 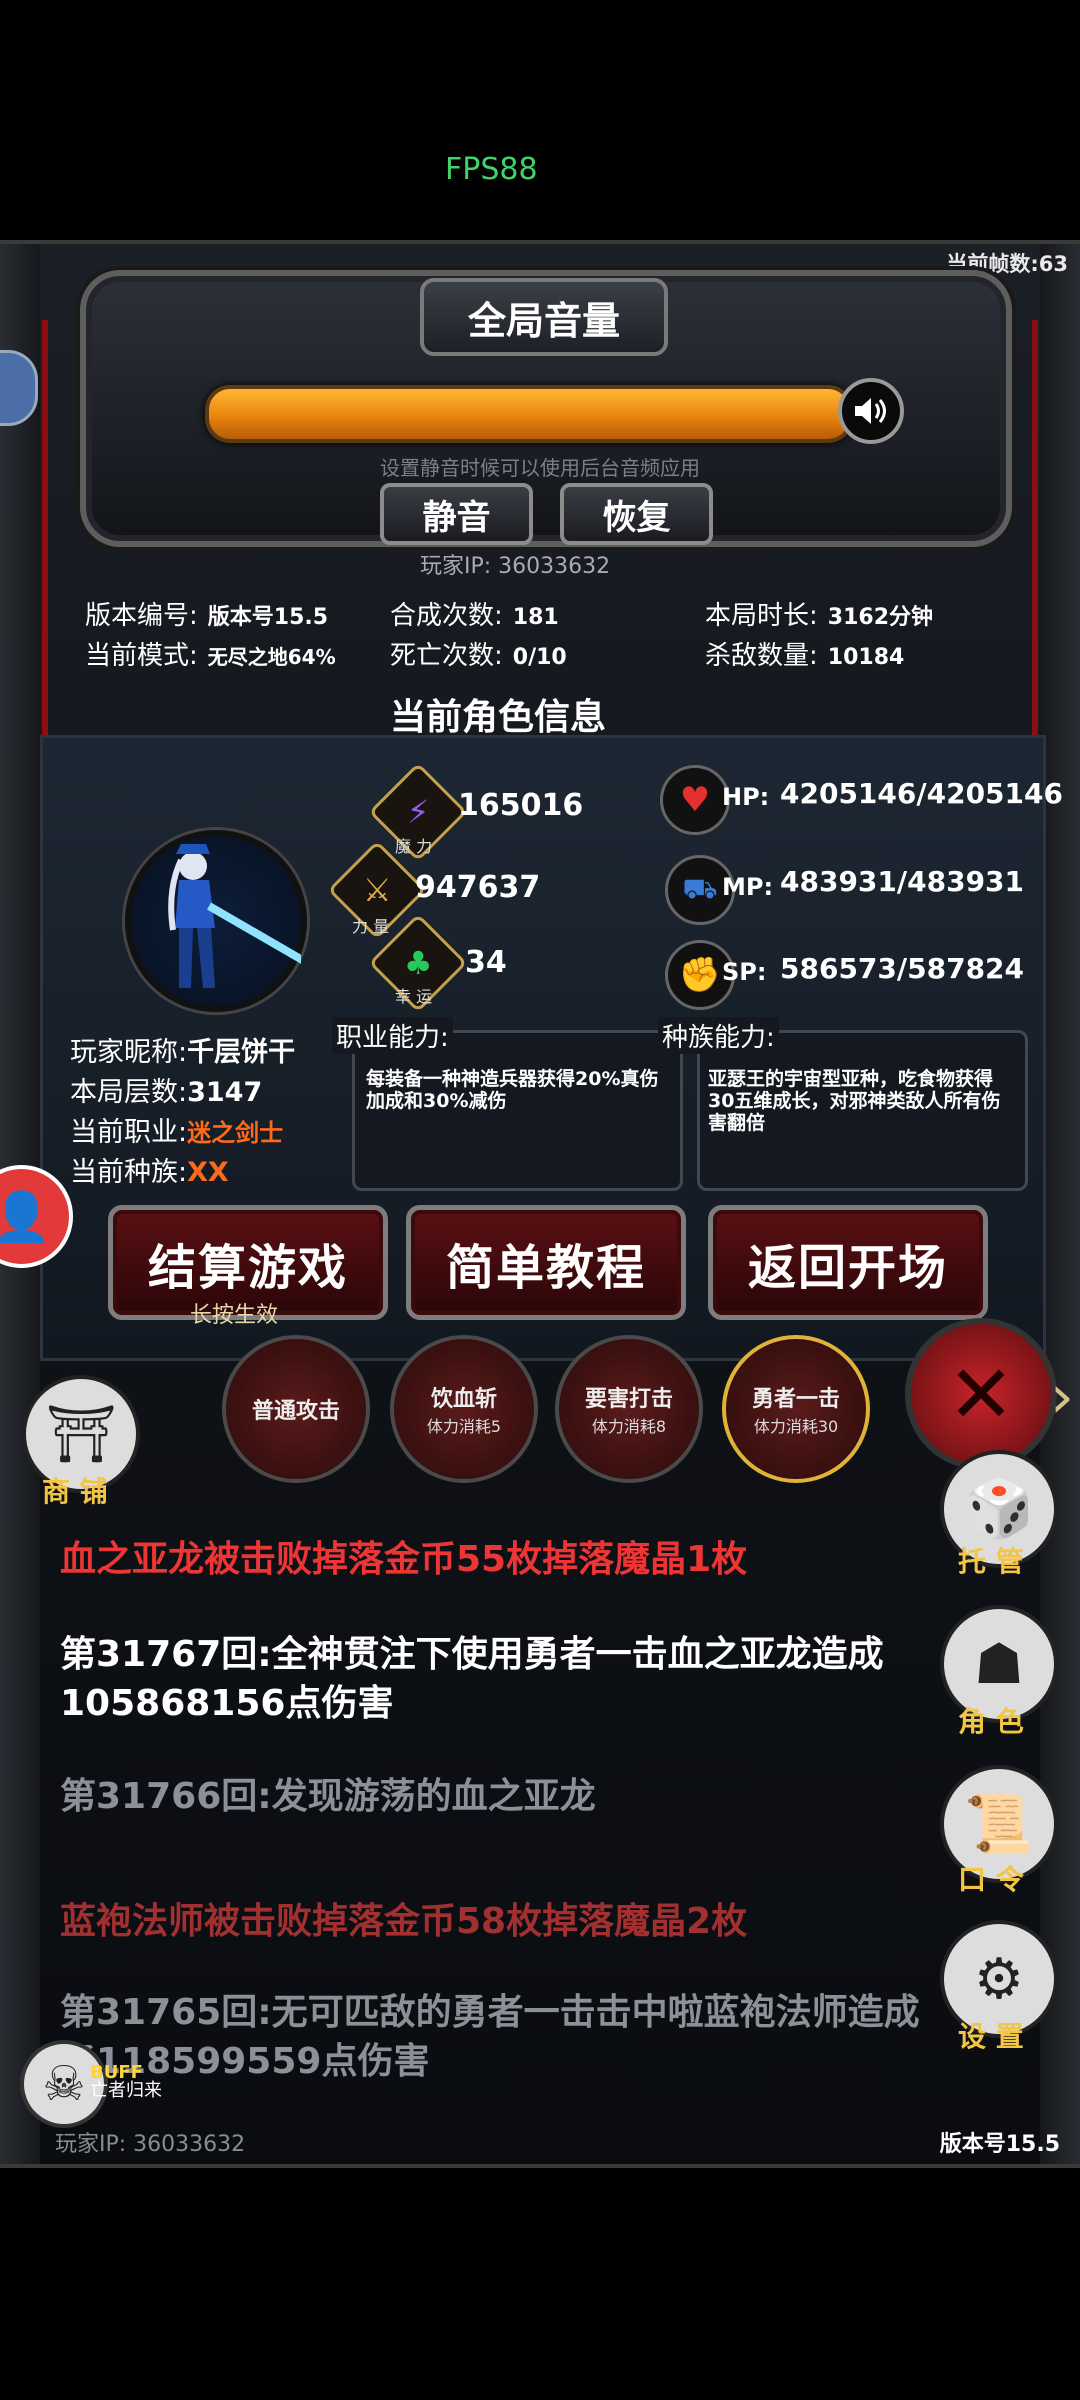 I want to click on volume-slider, so click(x=529, y=414).